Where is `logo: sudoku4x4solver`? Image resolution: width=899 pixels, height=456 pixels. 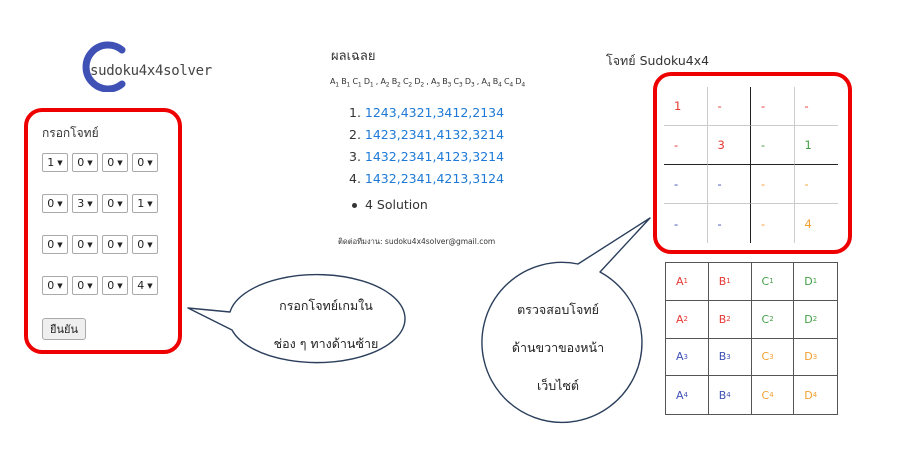 logo: sudoku4x4solver is located at coordinates (144, 66).